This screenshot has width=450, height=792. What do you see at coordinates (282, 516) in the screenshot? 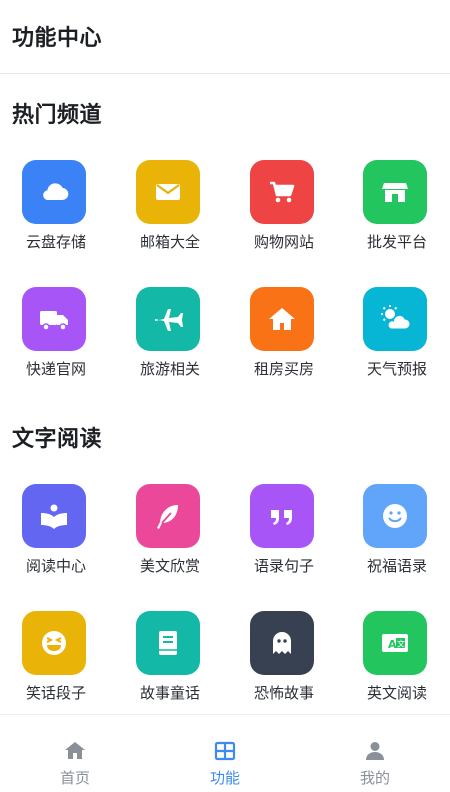
I see `quote-icon` at bounding box center [282, 516].